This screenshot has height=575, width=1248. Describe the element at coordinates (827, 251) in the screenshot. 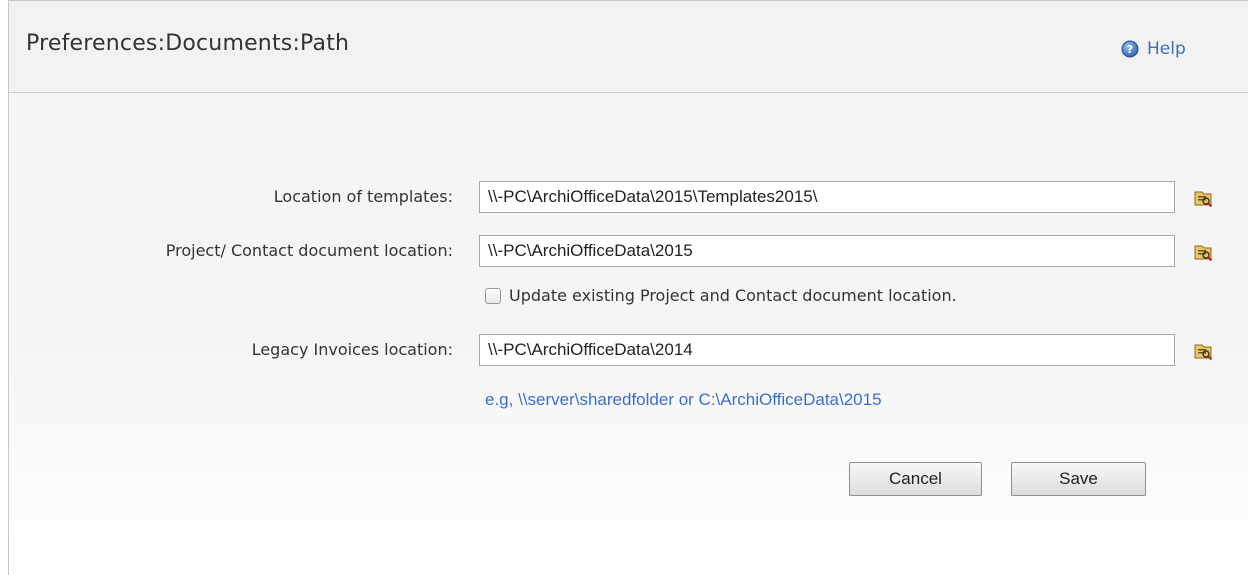

I see `project-contact-path-input` at that location.